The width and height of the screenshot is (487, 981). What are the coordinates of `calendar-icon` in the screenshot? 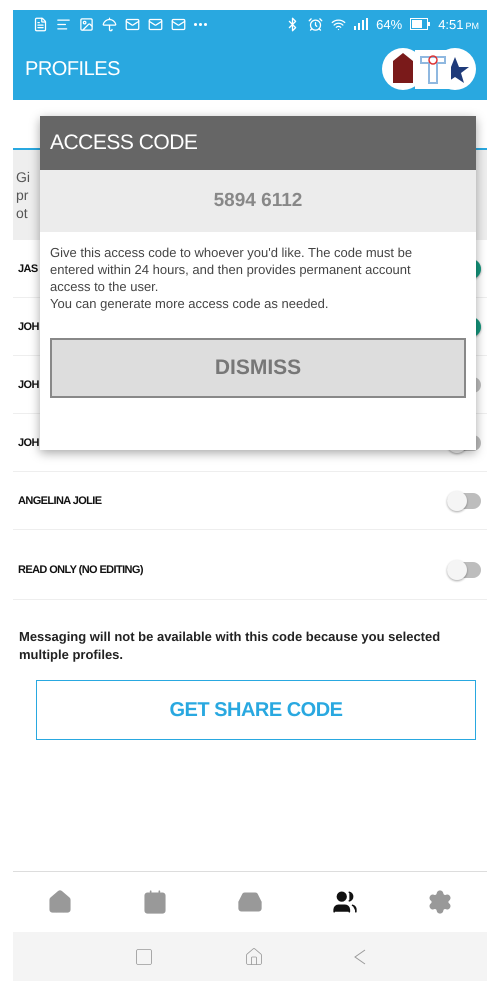 It's located at (155, 902).